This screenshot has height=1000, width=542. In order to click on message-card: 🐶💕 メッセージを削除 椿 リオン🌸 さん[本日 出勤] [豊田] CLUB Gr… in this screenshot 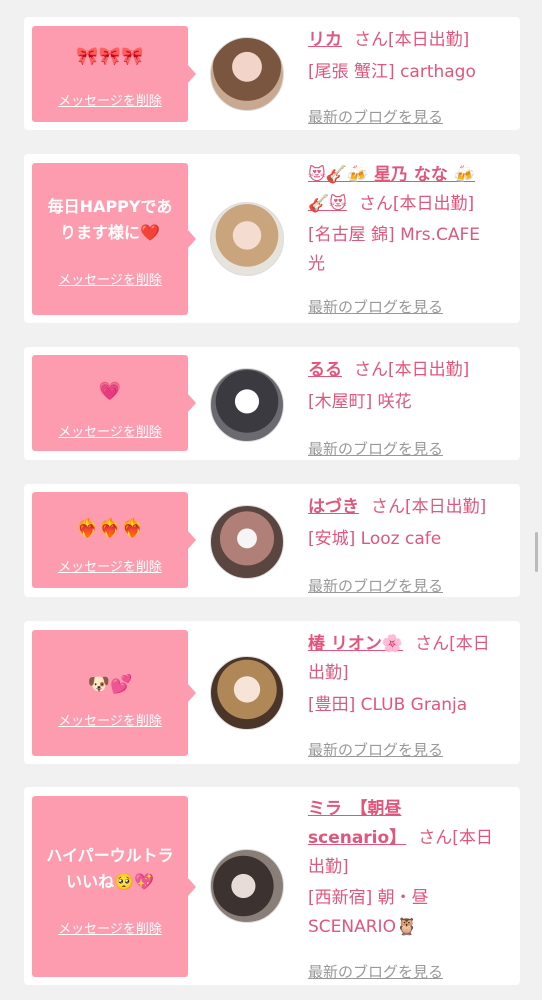, I will do `click(272, 692)`.